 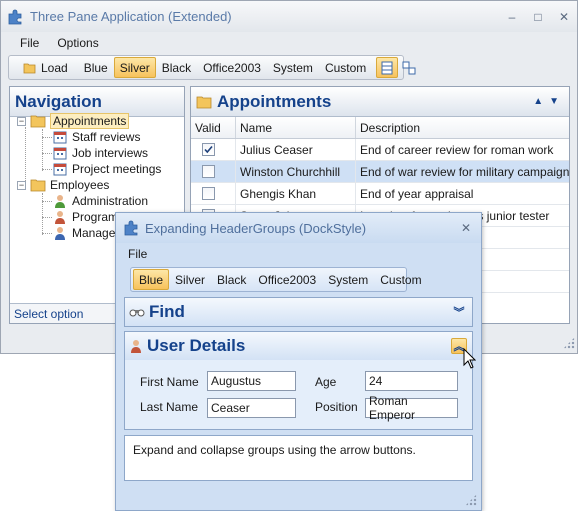 What do you see at coordinates (151, 279) in the screenshot?
I see `float-theme-blue-button: Blue` at bounding box center [151, 279].